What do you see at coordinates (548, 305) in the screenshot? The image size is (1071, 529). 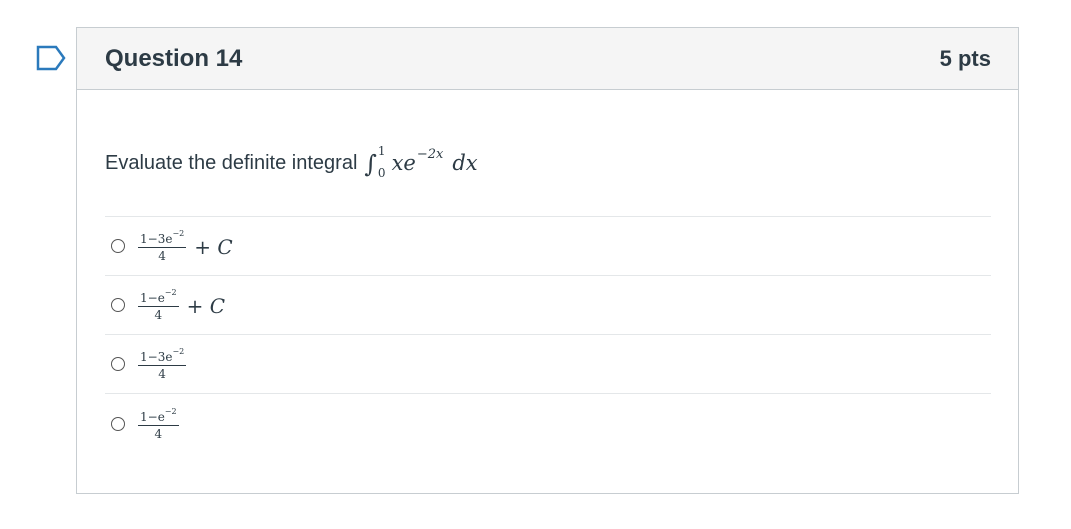 I see `answer-option-2: 1−e−2 4 + C` at bounding box center [548, 305].